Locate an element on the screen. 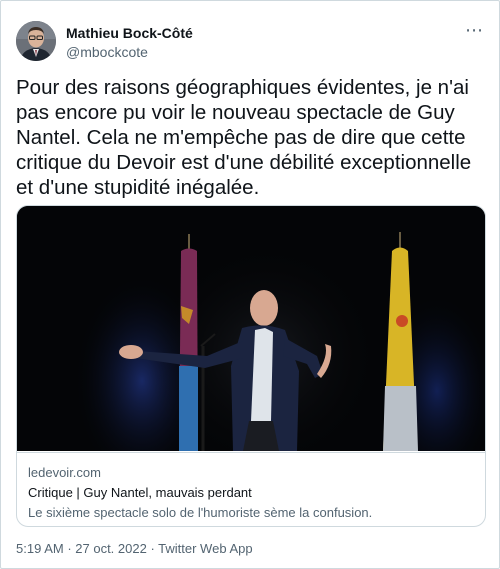 This screenshot has height=569, width=500. card-title: Critique | Guy Nantel, mauvais perdant is located at coordinates (140, 492).